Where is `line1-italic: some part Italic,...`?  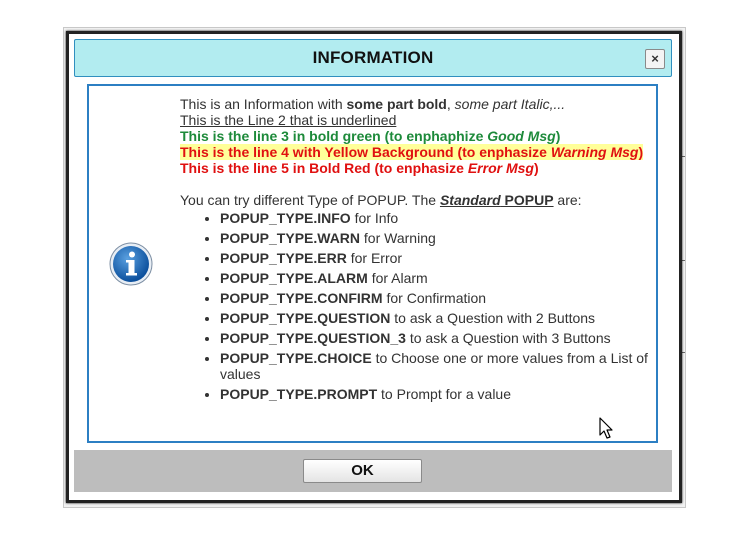 line1-italic: some part Italic,... is located at coordinates (510, 104).